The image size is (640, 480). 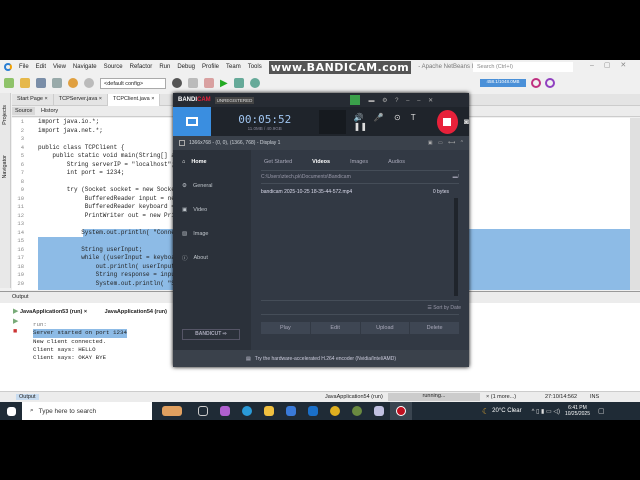 I want to click on projects-tab: Projects, so click(x=5, y=115).